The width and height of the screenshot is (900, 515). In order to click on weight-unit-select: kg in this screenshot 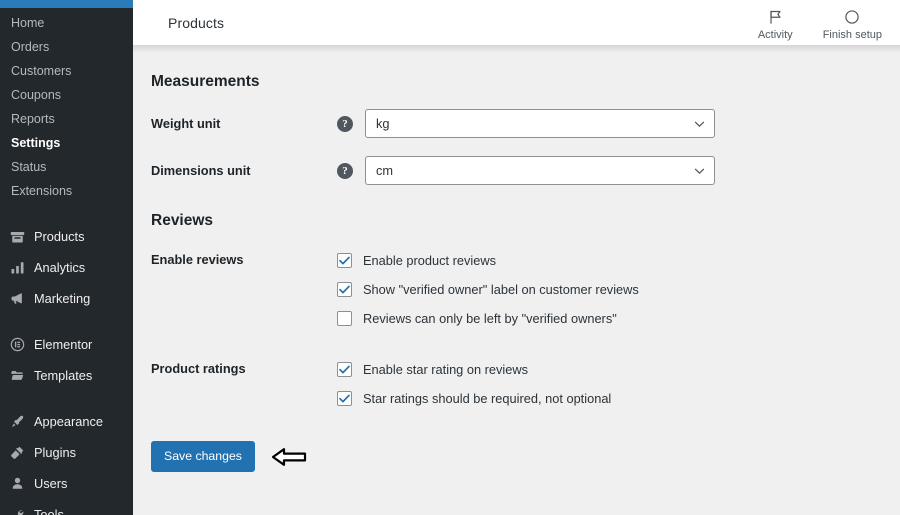, I will do `click(540, 123)`.